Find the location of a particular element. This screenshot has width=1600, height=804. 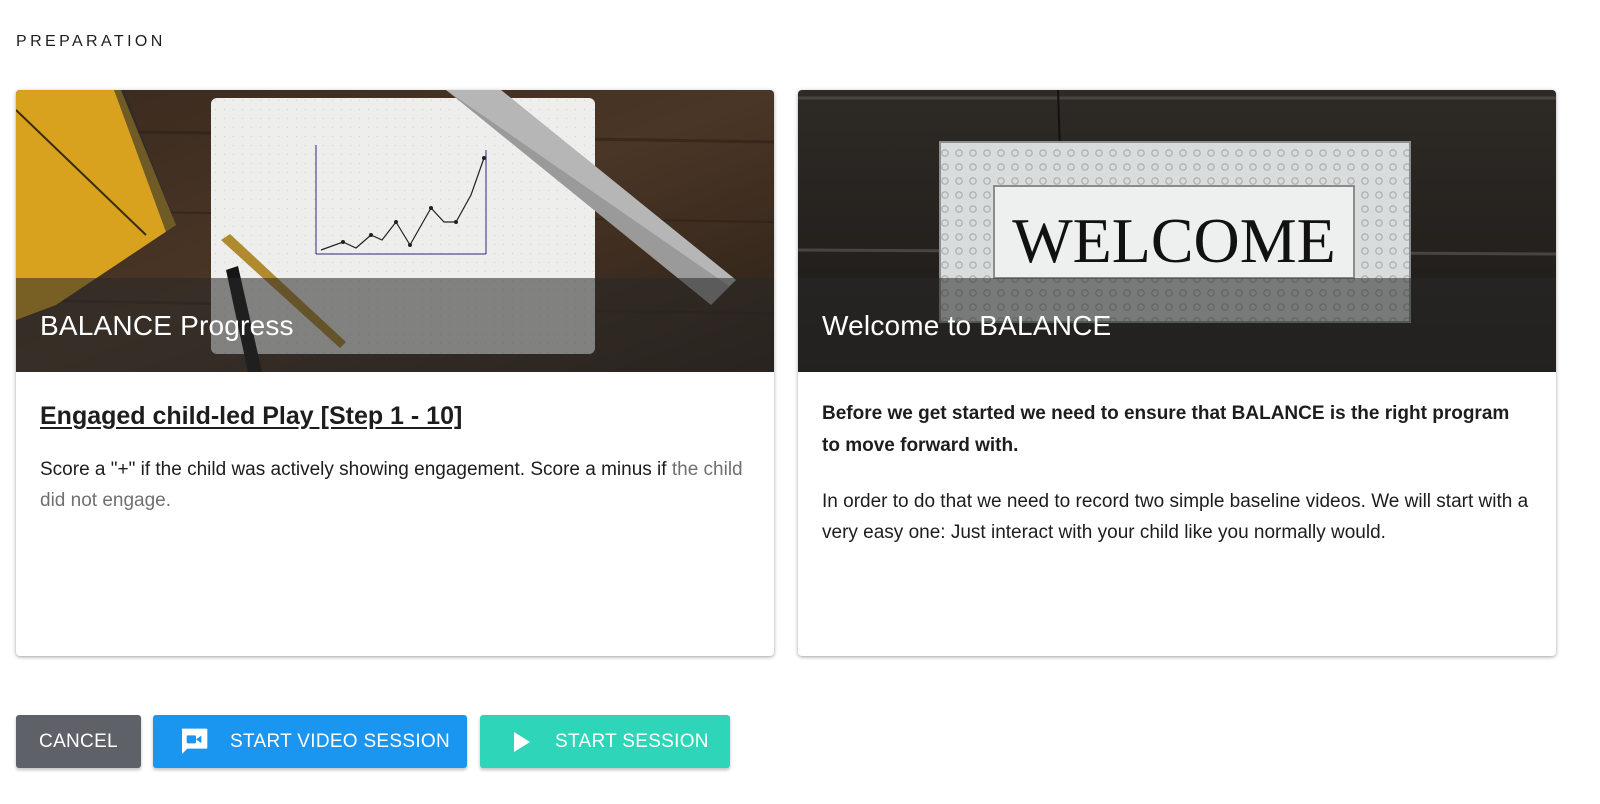

welcome-card-title: Welcome to BALANCE is located at coordinates (967, 325).